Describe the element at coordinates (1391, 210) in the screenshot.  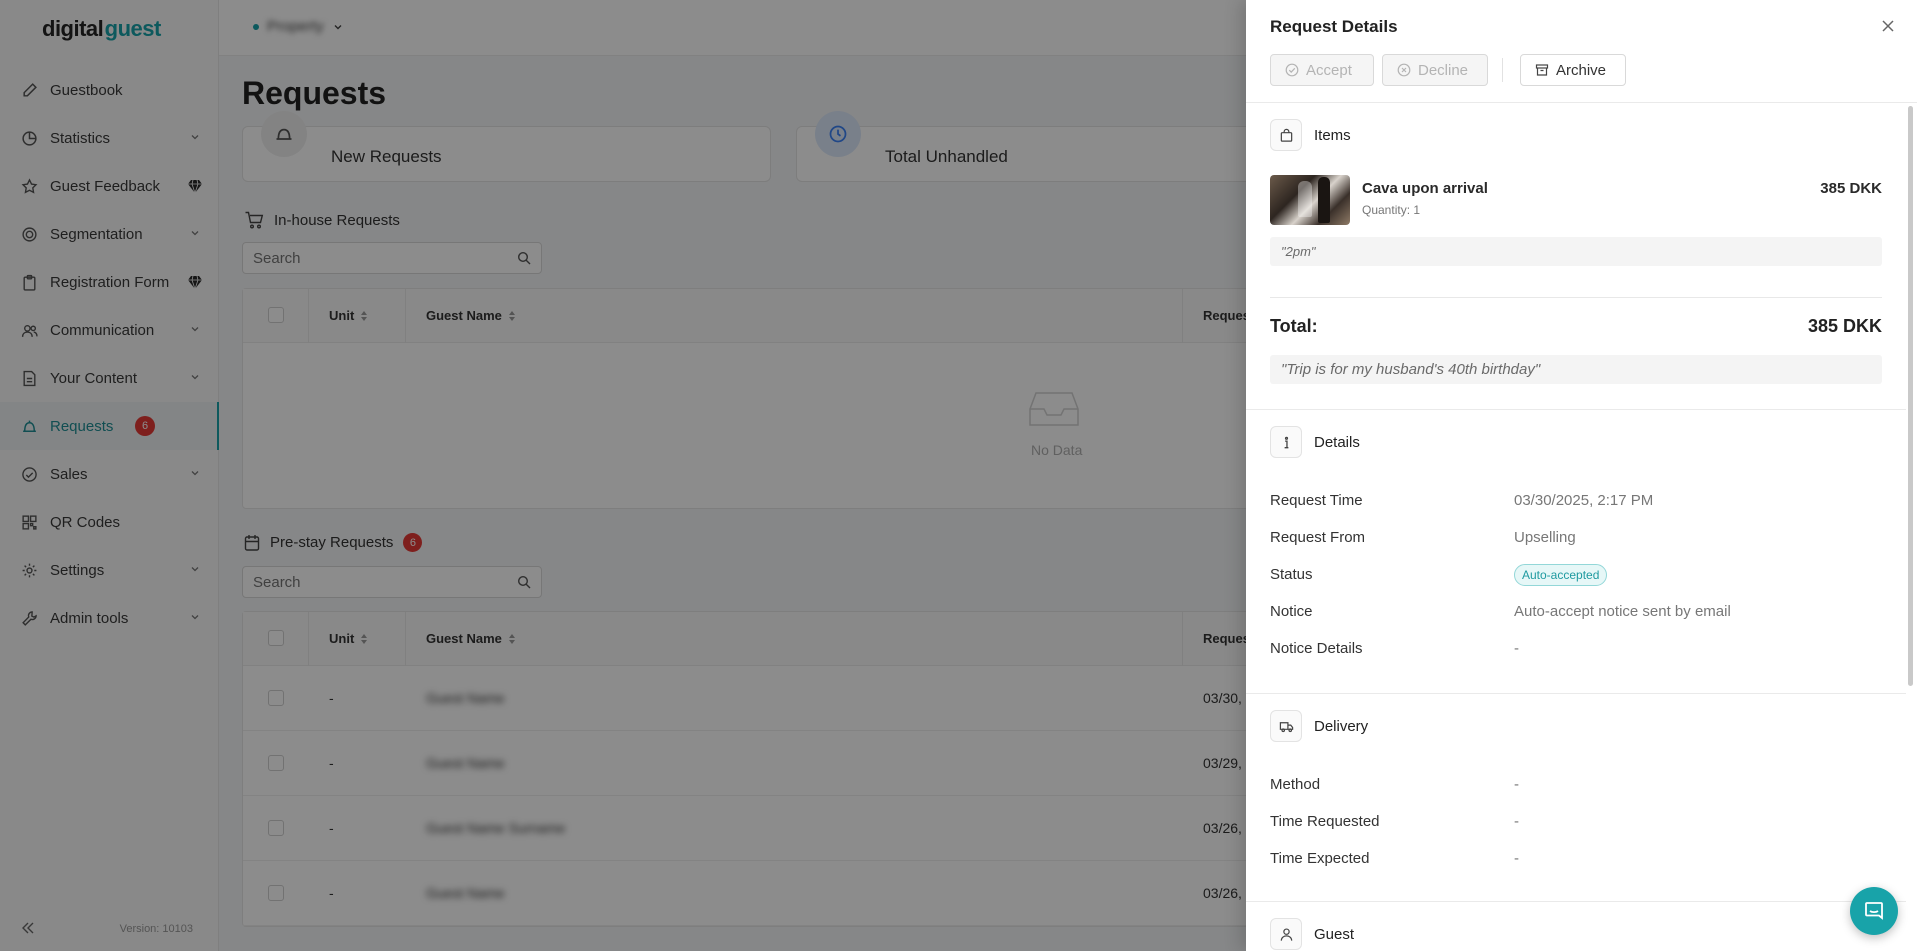
I see `item-quantity: Quantity: 1` at that location.